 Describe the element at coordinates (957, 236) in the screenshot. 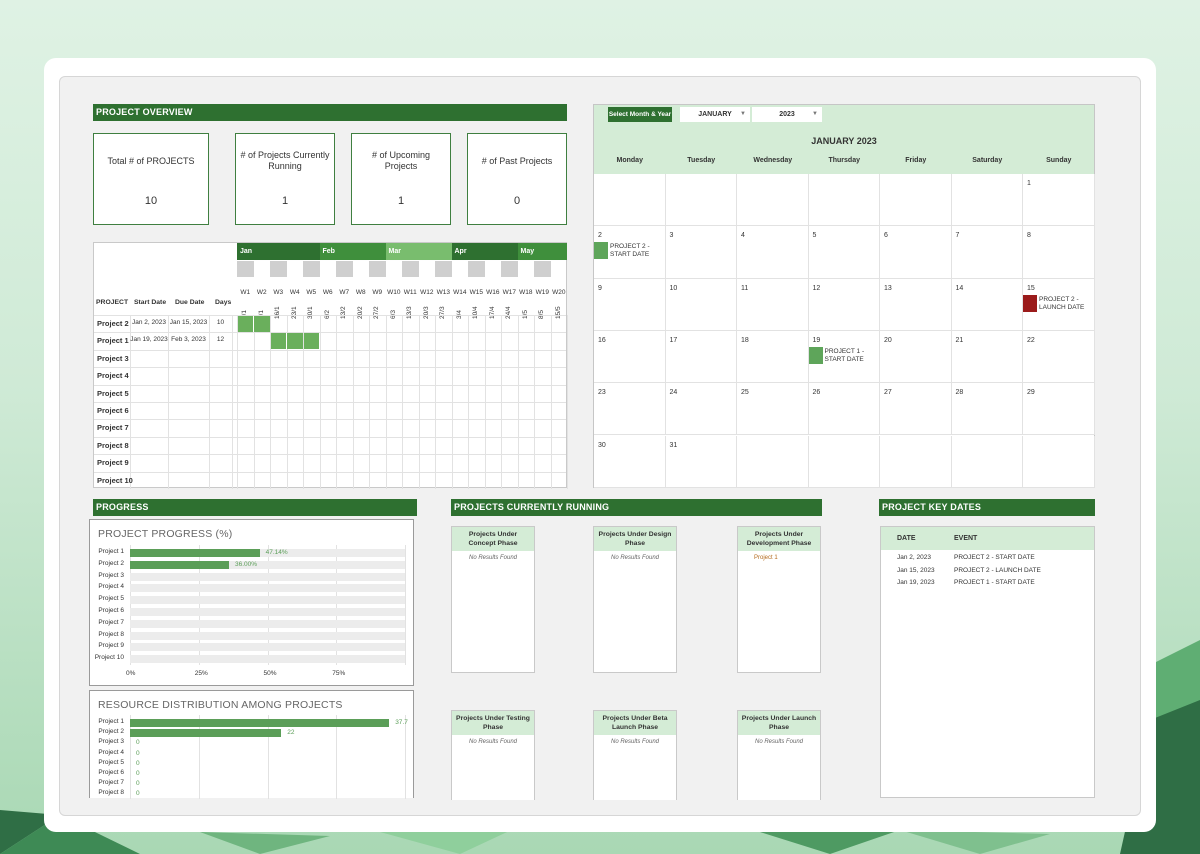

I see `calendar-day-number: 7` at that location.